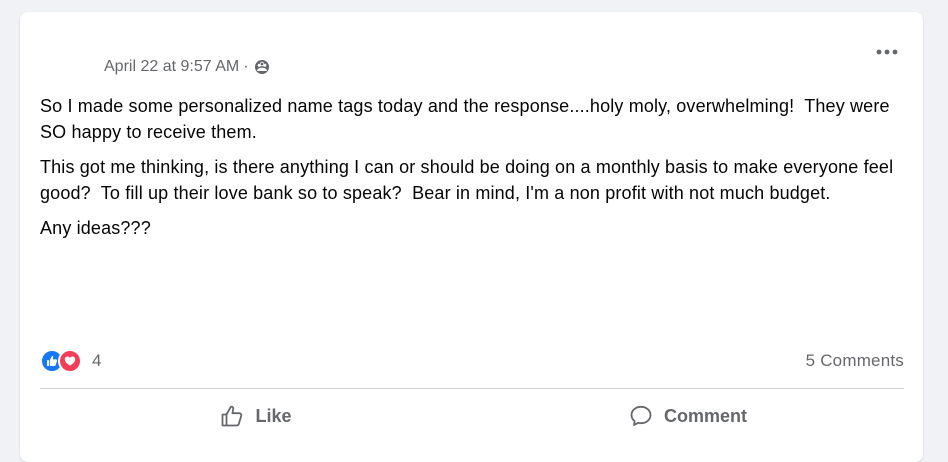 The height and width of the screenshot is (462, 948). Describe the element at coordinates (262, 67) in the screenshot. I see `group-audience-icon` at that location.